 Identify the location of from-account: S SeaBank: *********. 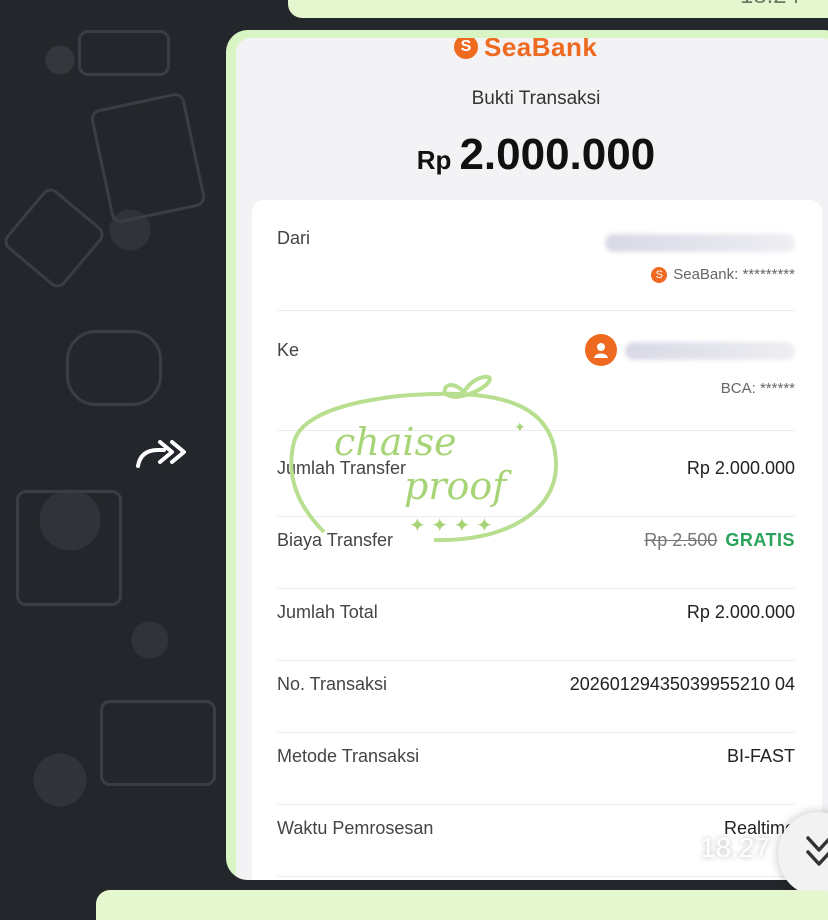
(723, 275).